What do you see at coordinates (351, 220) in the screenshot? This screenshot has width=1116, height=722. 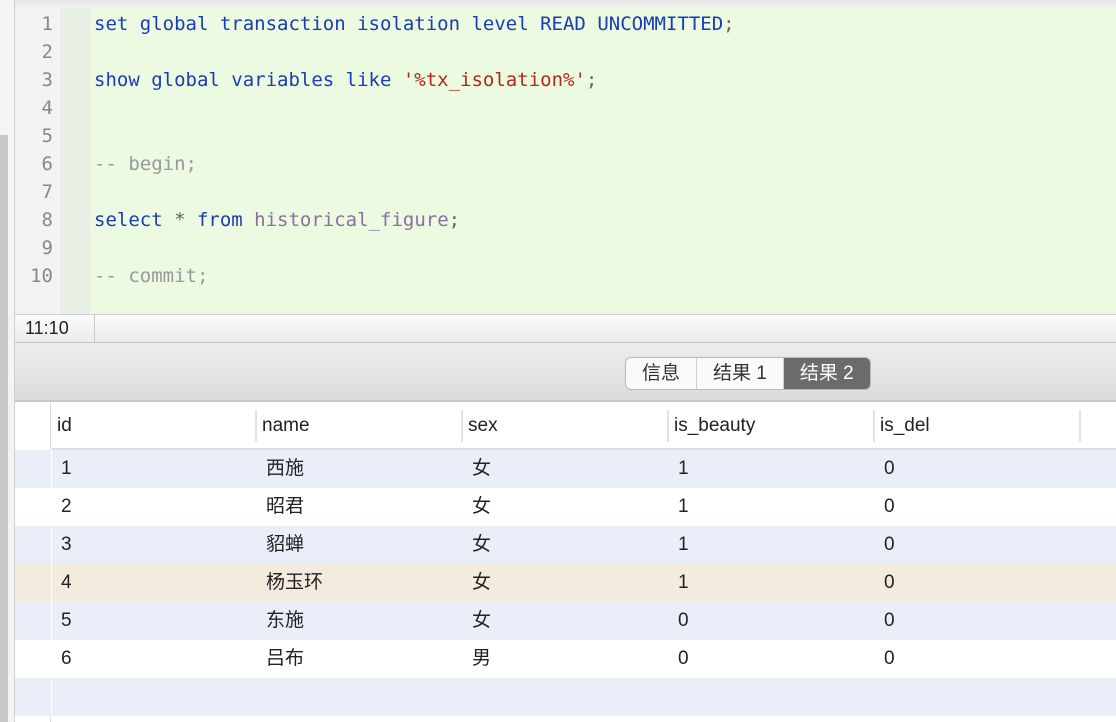 I see `code-token: historical_figure` at bounding box center [351, 220].